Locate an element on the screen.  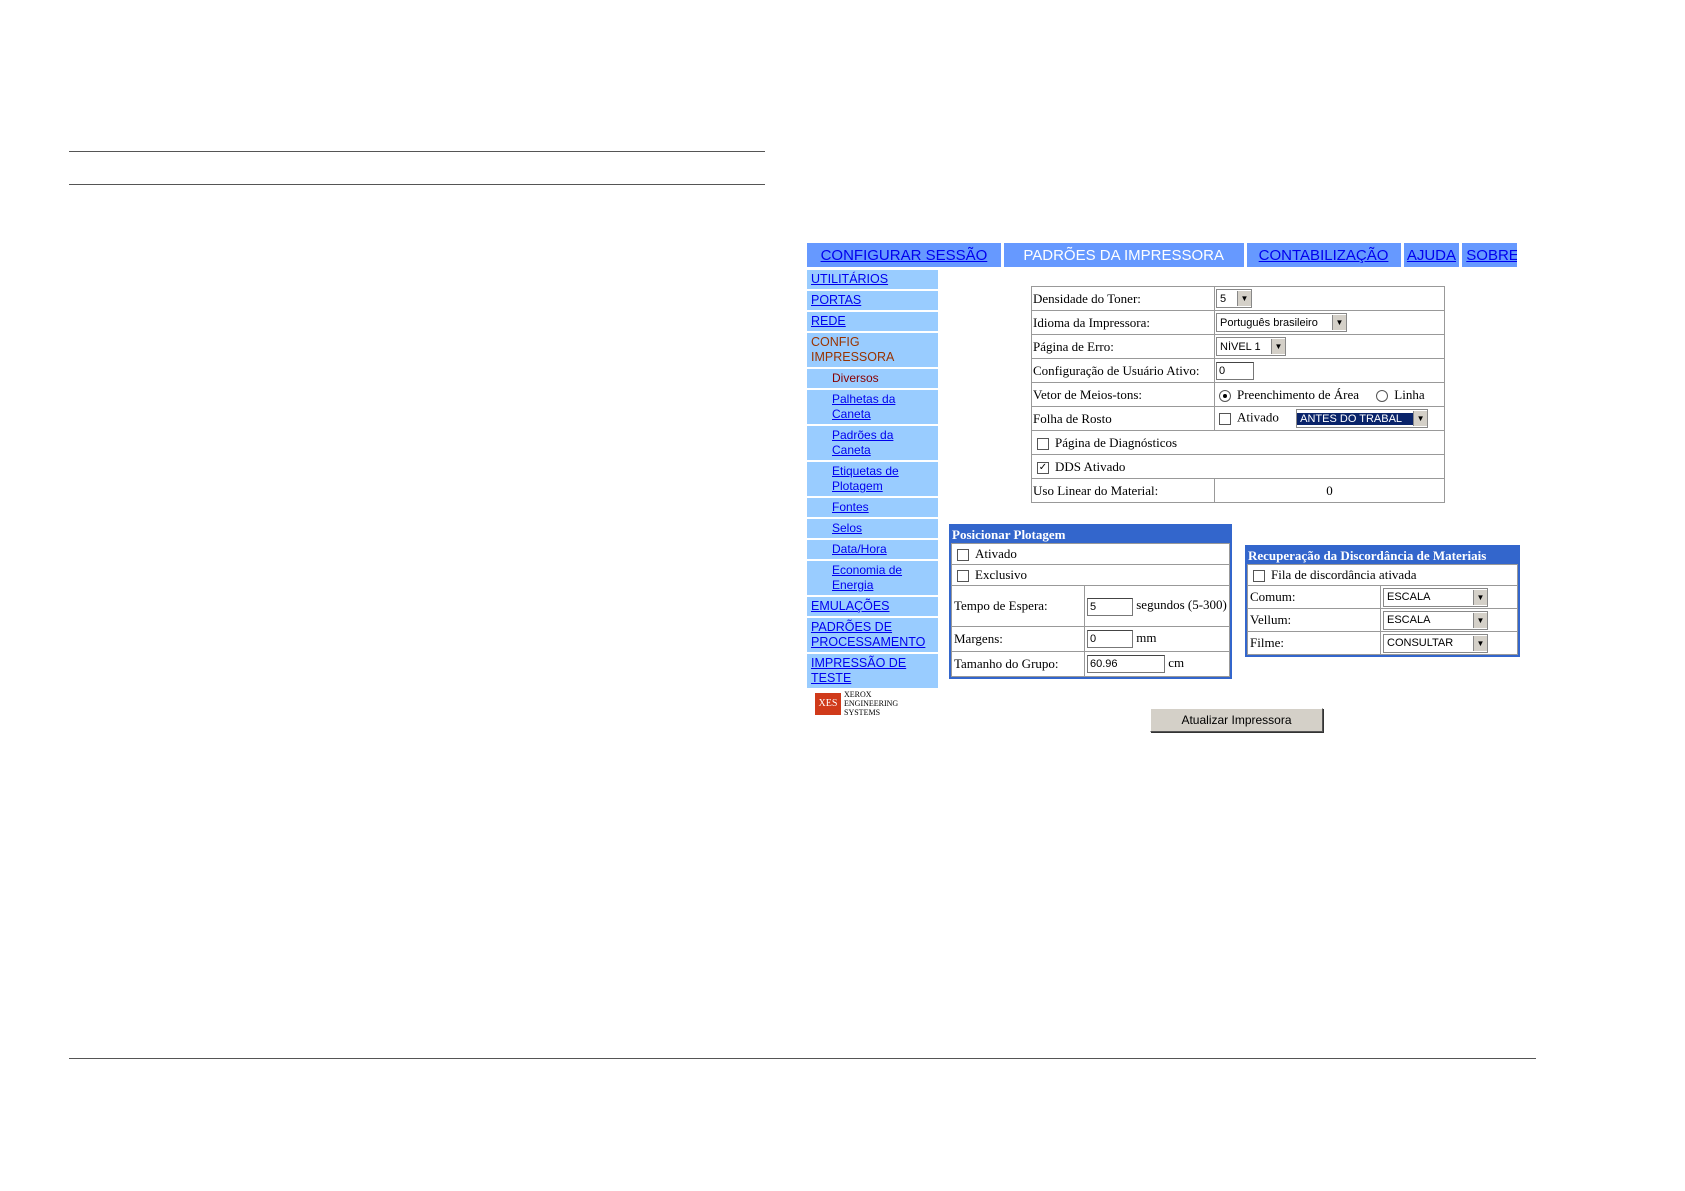
dds-checkbox: ✓ is located at coordinates (1043, 467).